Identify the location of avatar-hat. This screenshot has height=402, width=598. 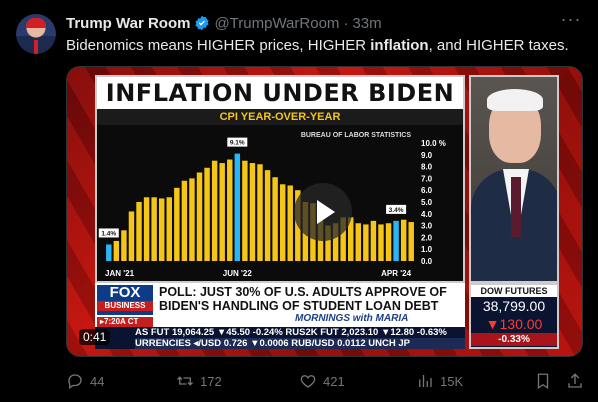
(36, 23).